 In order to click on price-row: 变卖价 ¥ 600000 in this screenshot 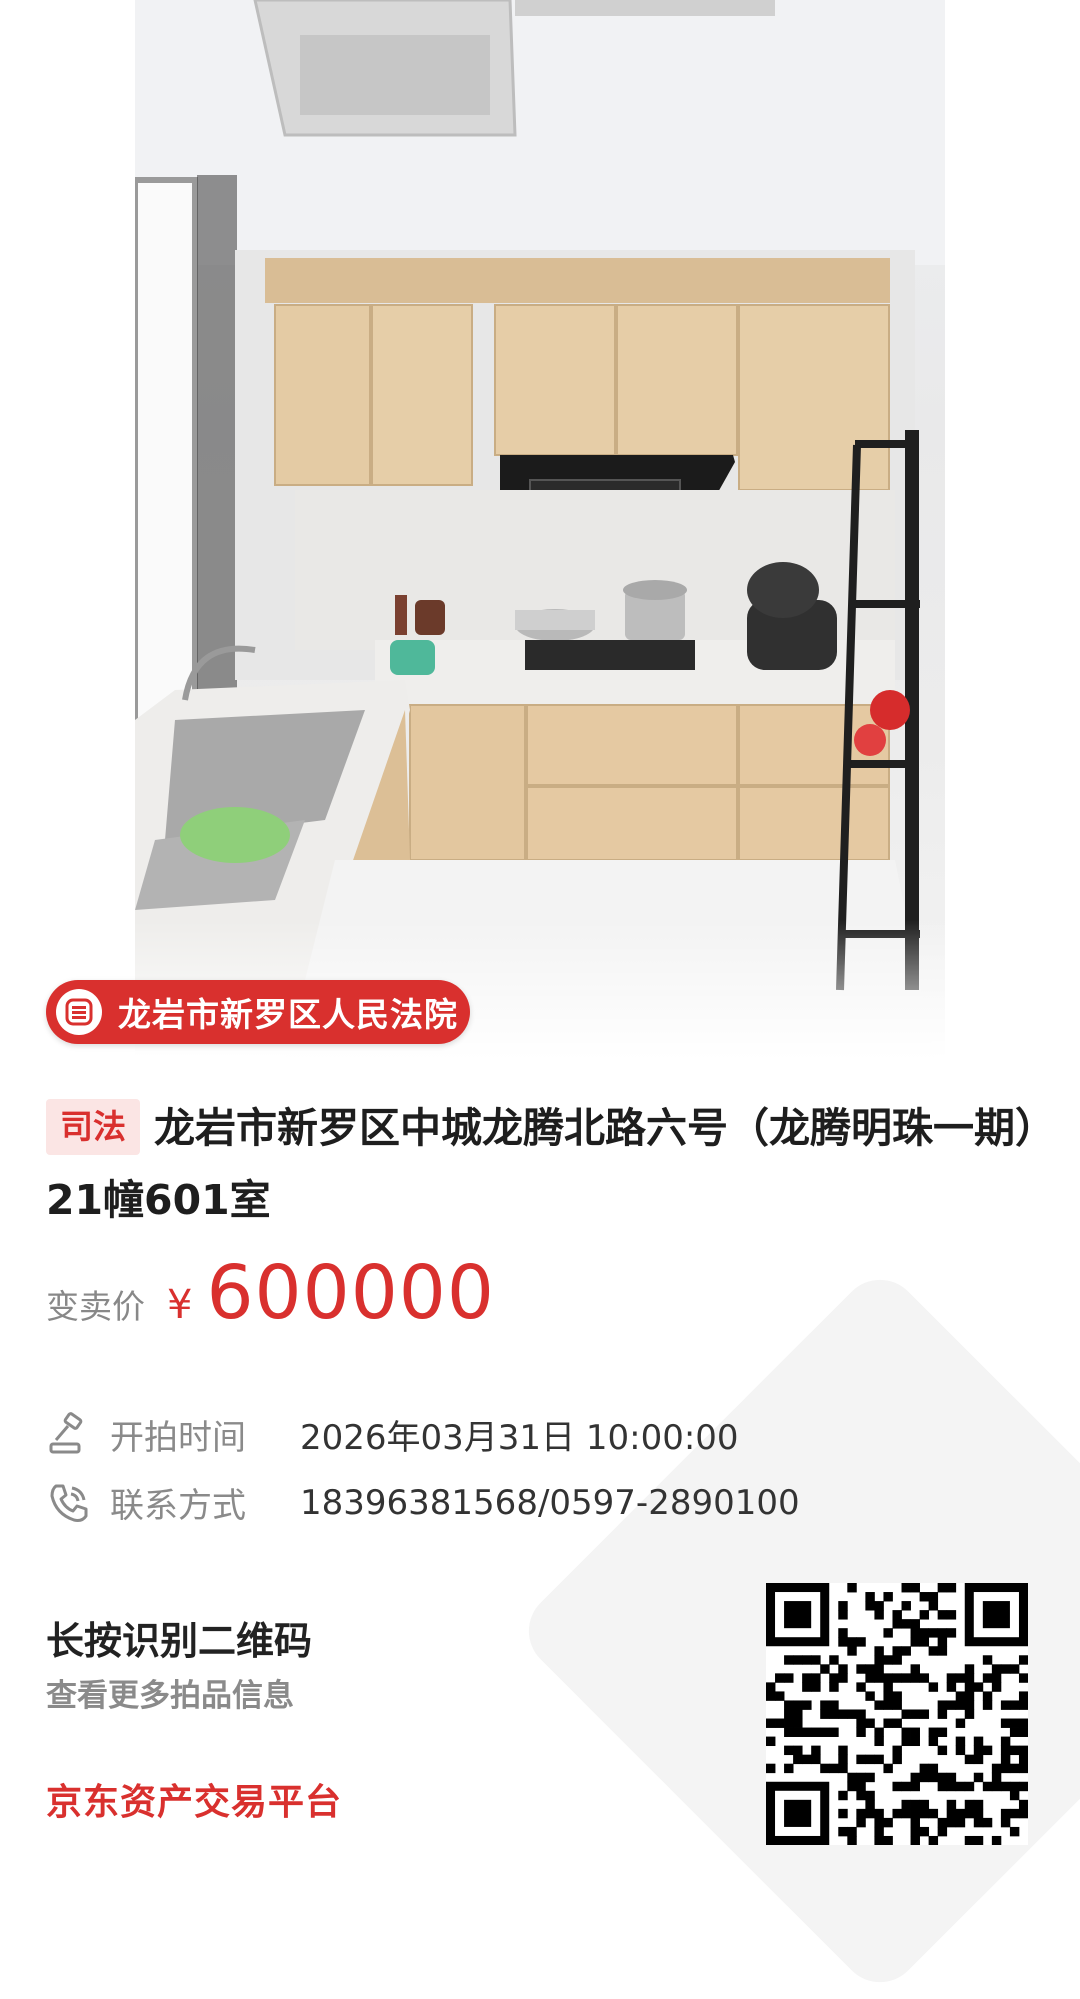, I will do `click(270, 1293)`.